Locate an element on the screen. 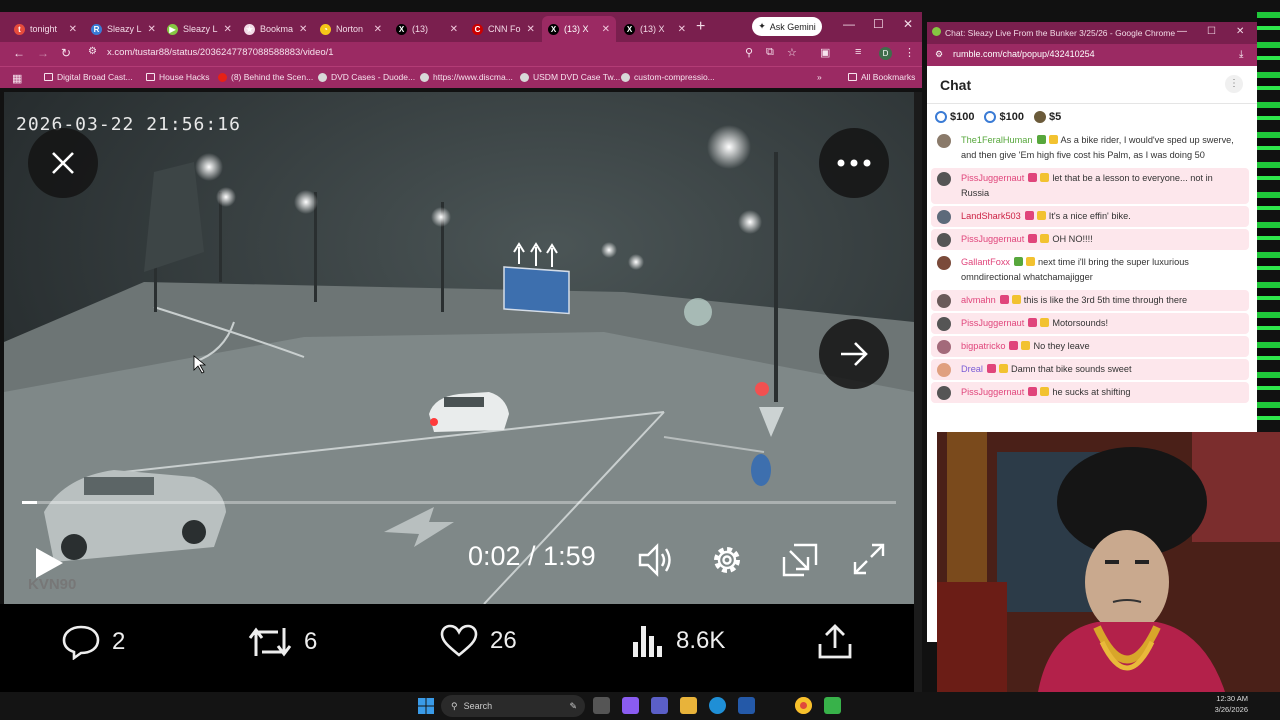  back-icon: ← is located at coordinates (19, 53).